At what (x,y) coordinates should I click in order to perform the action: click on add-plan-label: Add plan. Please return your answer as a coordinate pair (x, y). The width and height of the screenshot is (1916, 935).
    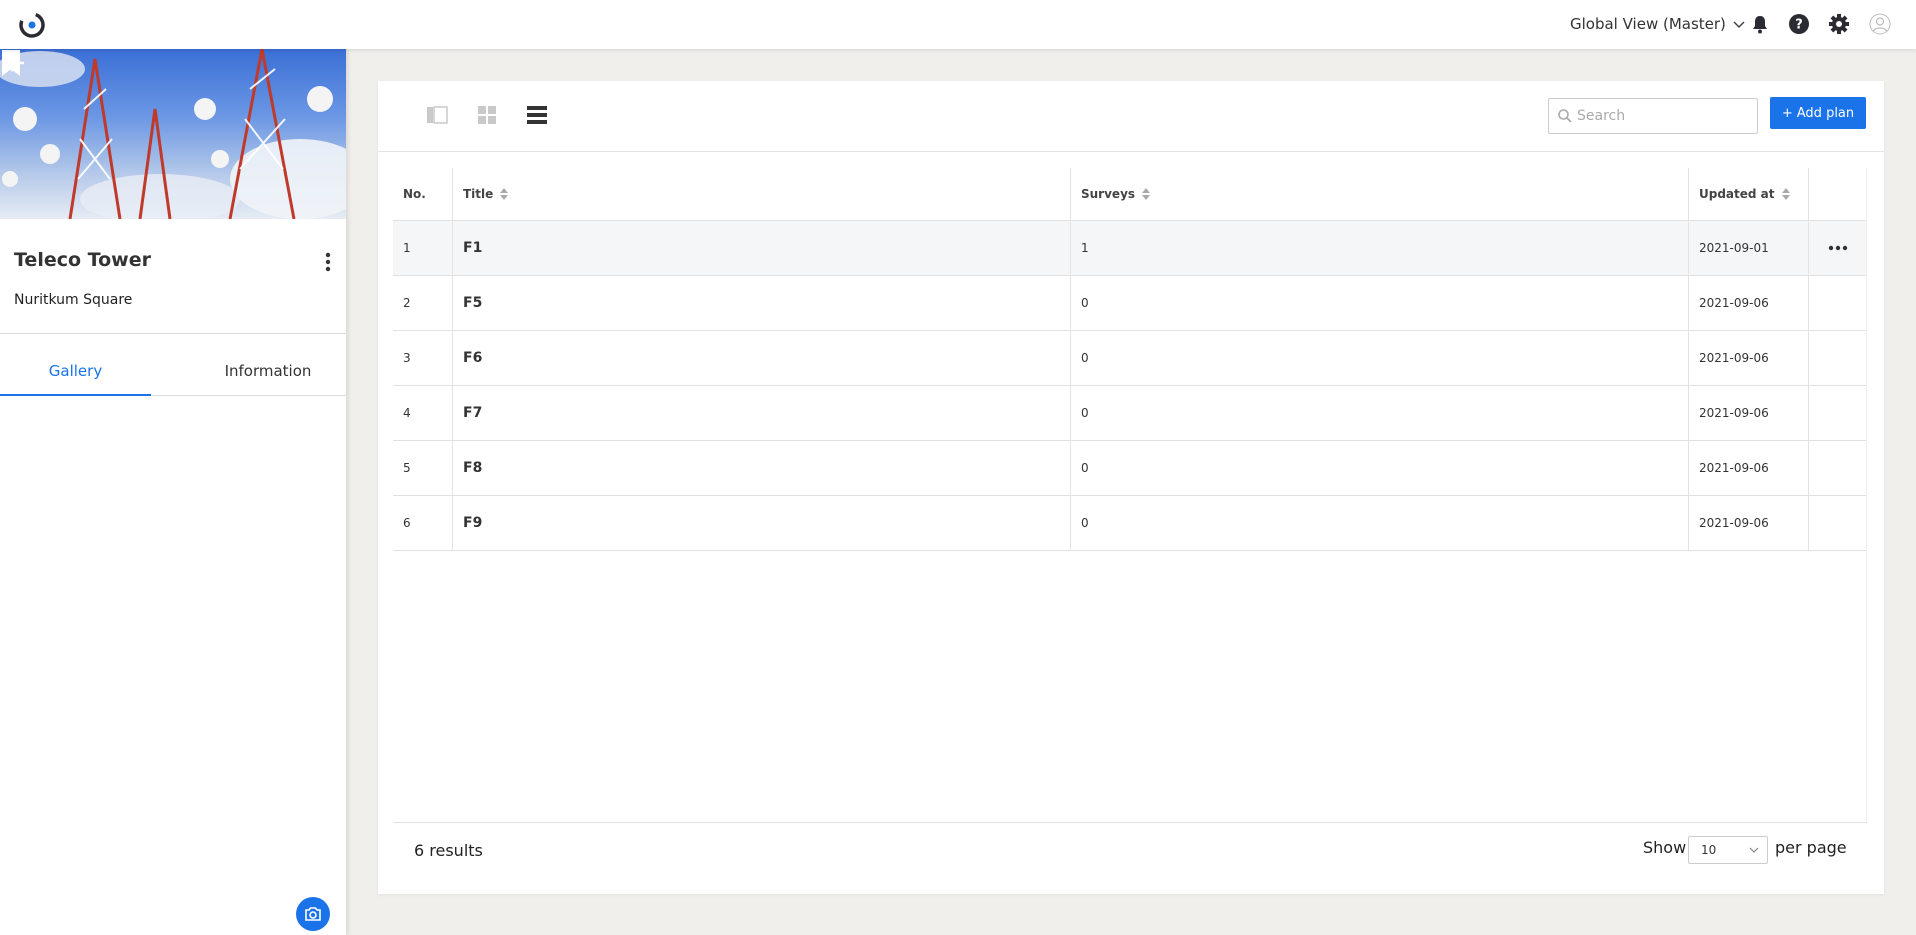
    Looking at the image, I should click on (1825, 113).